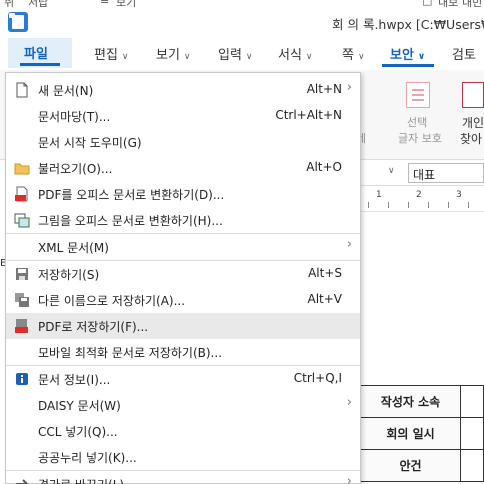  What do you see at coordinates (324, 299) in the screenshot?
I see `menu-item-shortcut: Alt+V` at bounding box center [324, 299].